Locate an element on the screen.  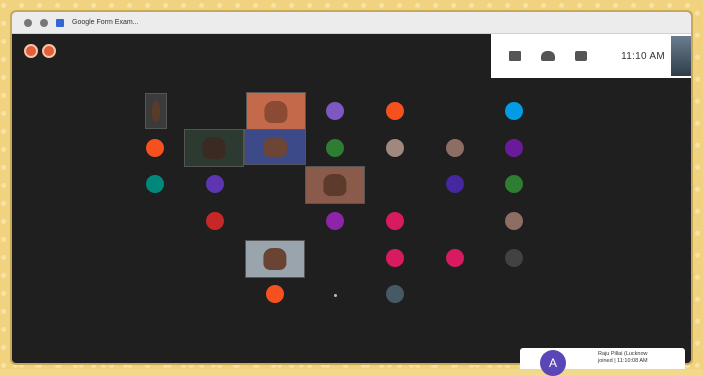
notification-line-1: Raju Pillai (Lucknow is located at coordinates (623, 354).